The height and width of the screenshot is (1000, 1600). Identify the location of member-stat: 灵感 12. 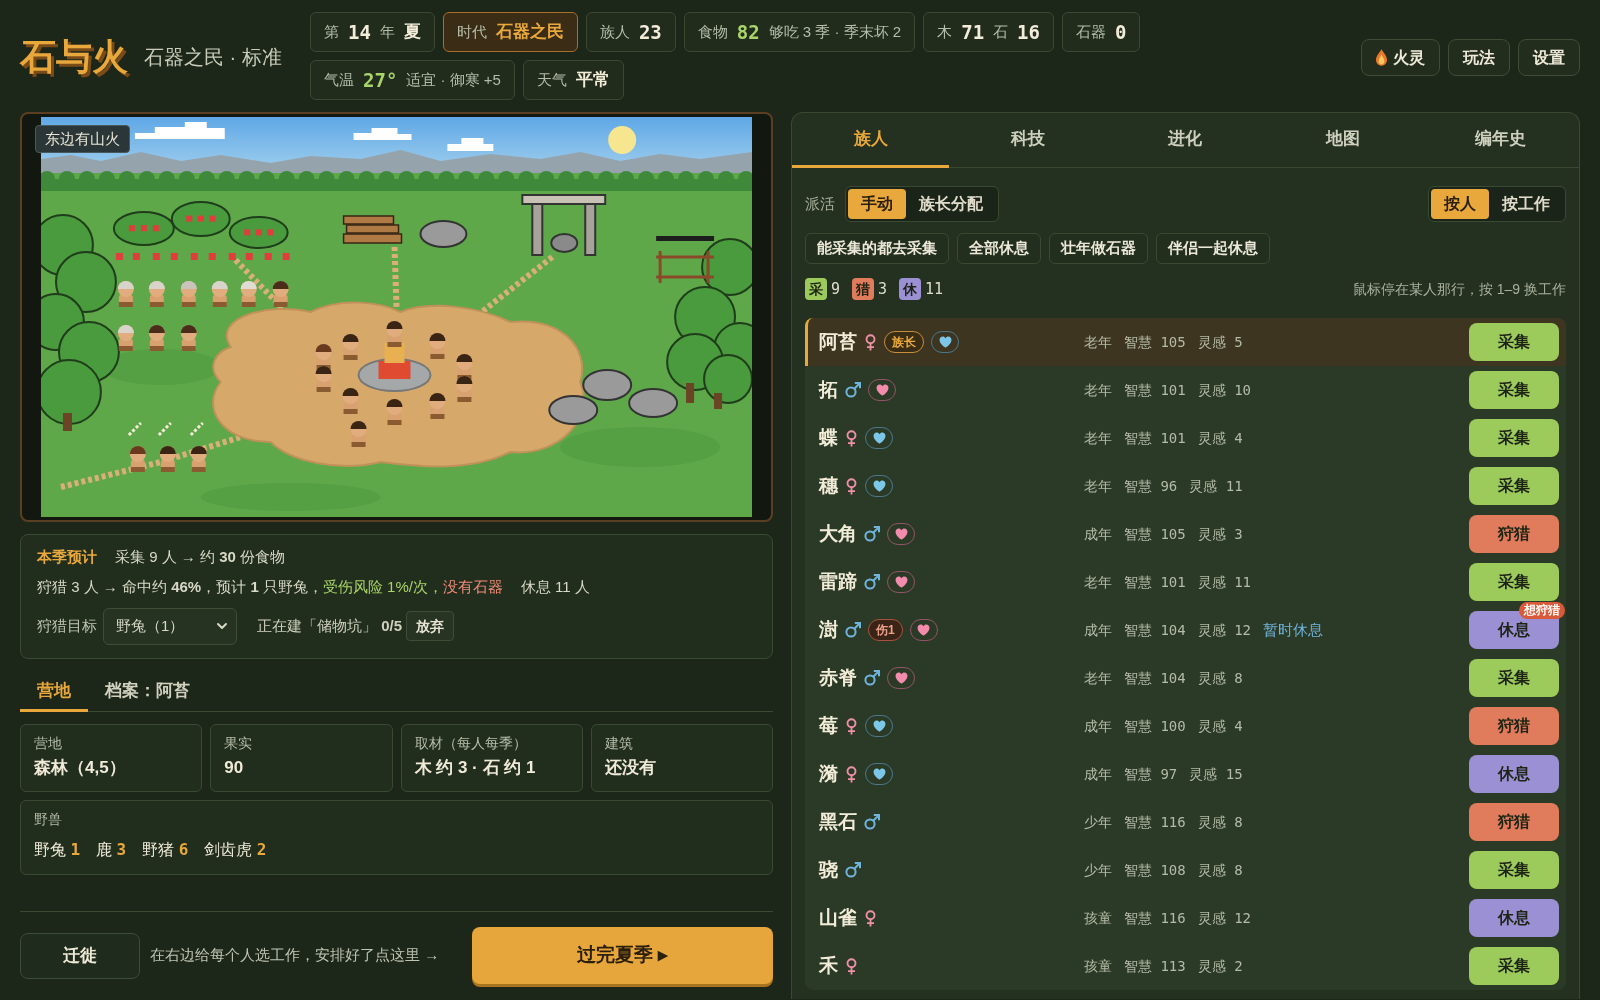
(1224, 918).